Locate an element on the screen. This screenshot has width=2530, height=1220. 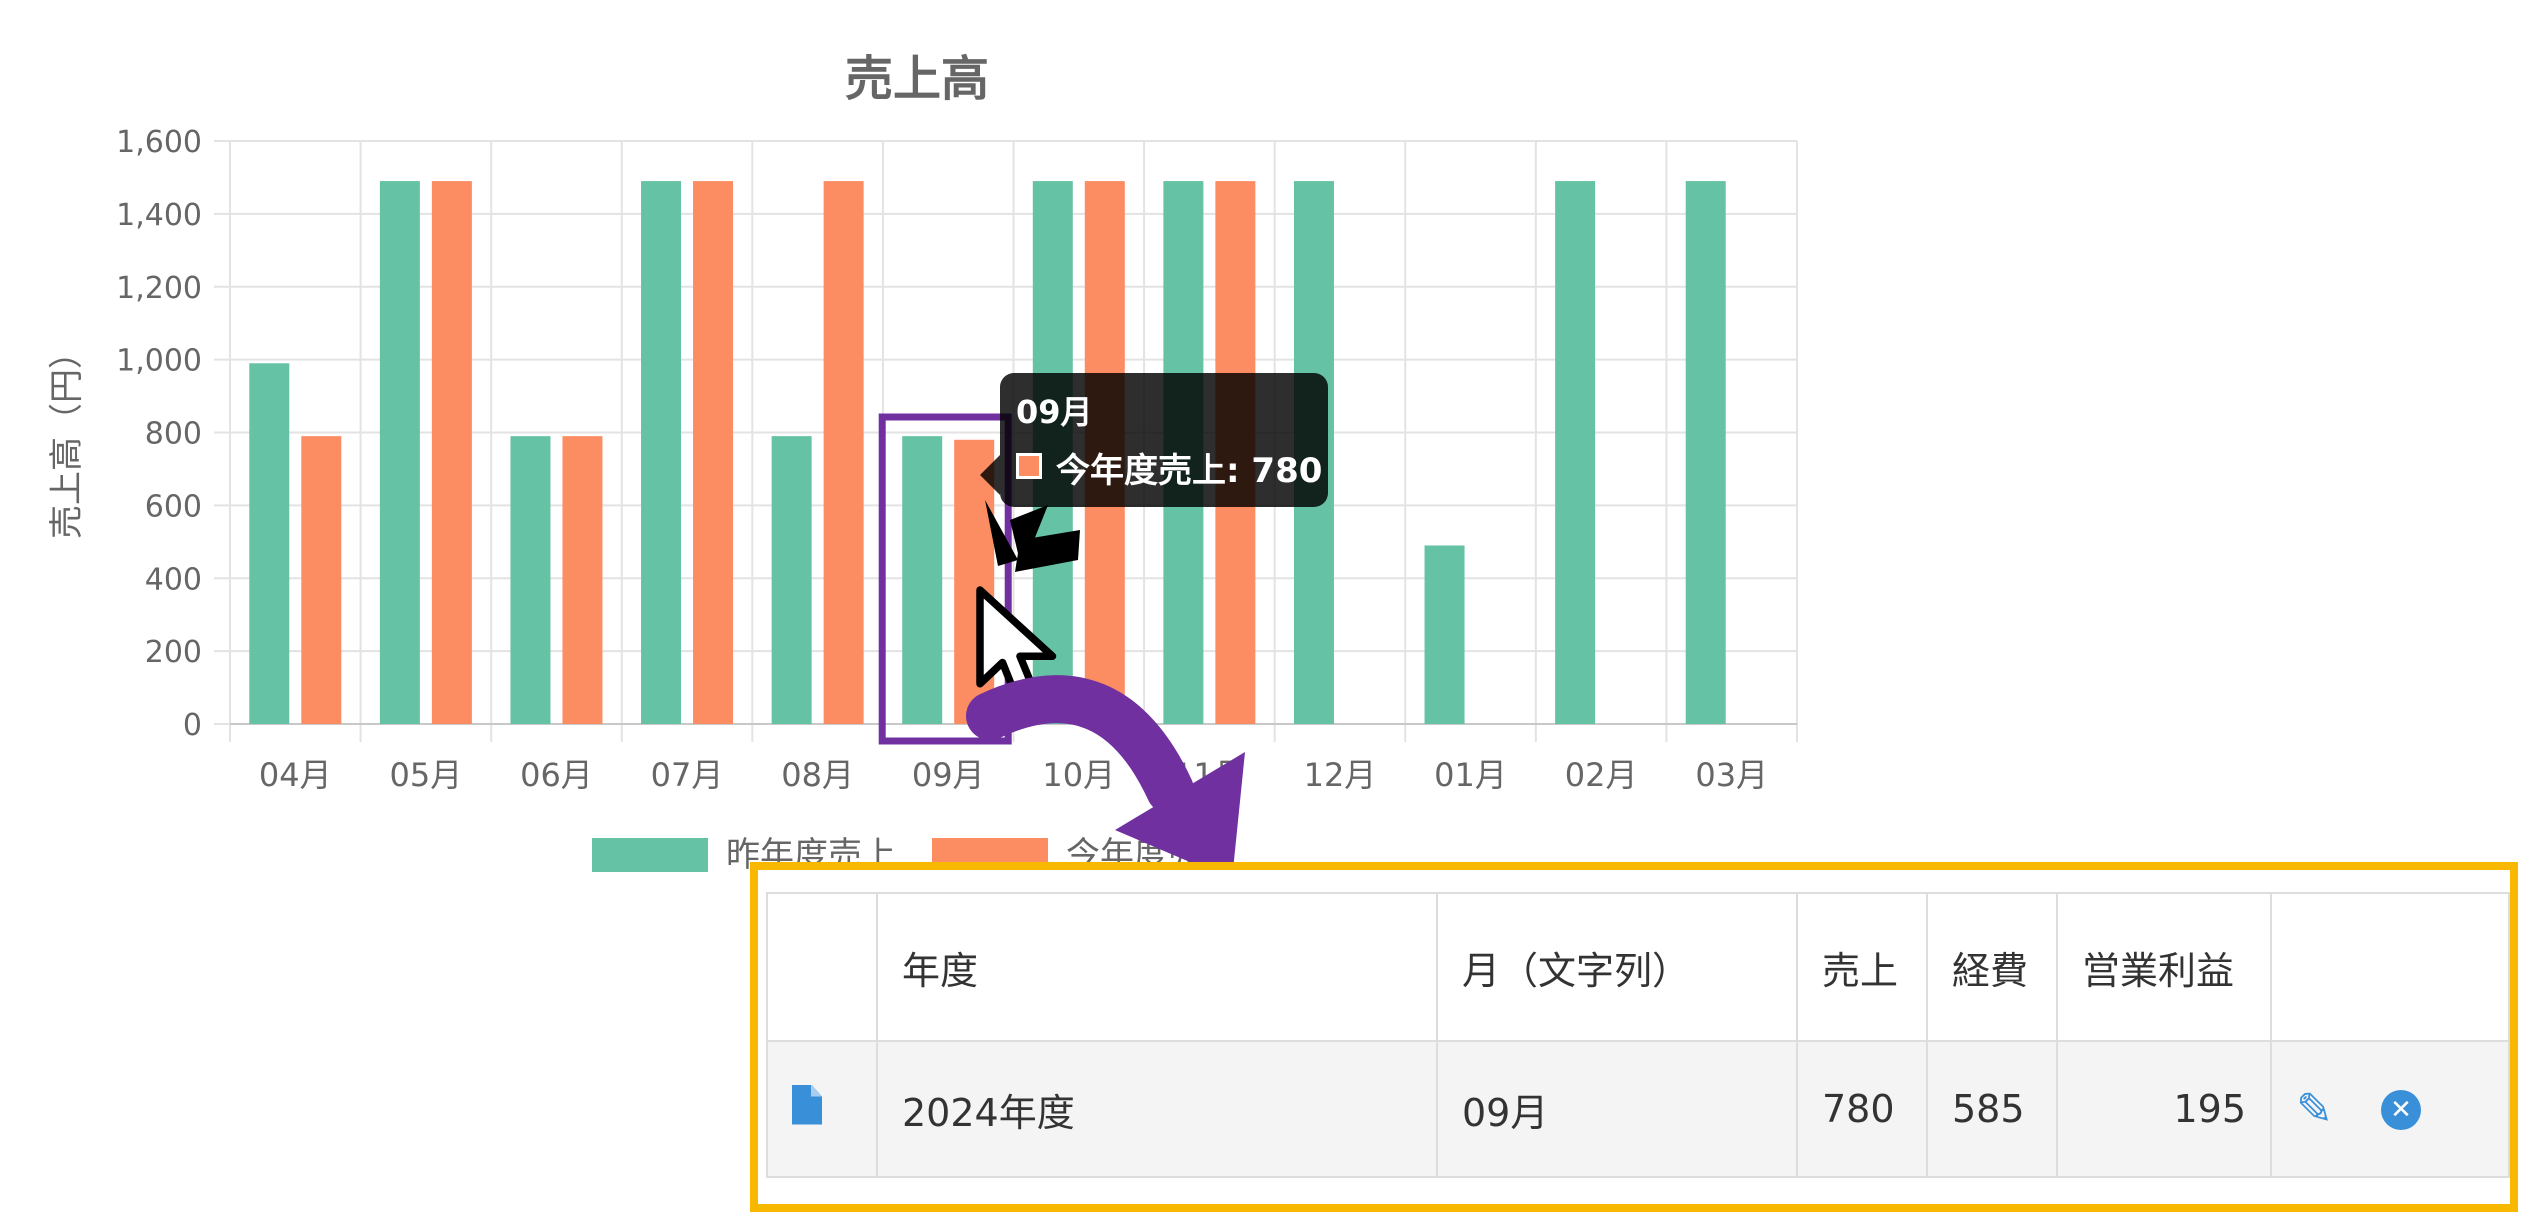
x-tick-label: 10月 is located at coordinates (1078, 775).